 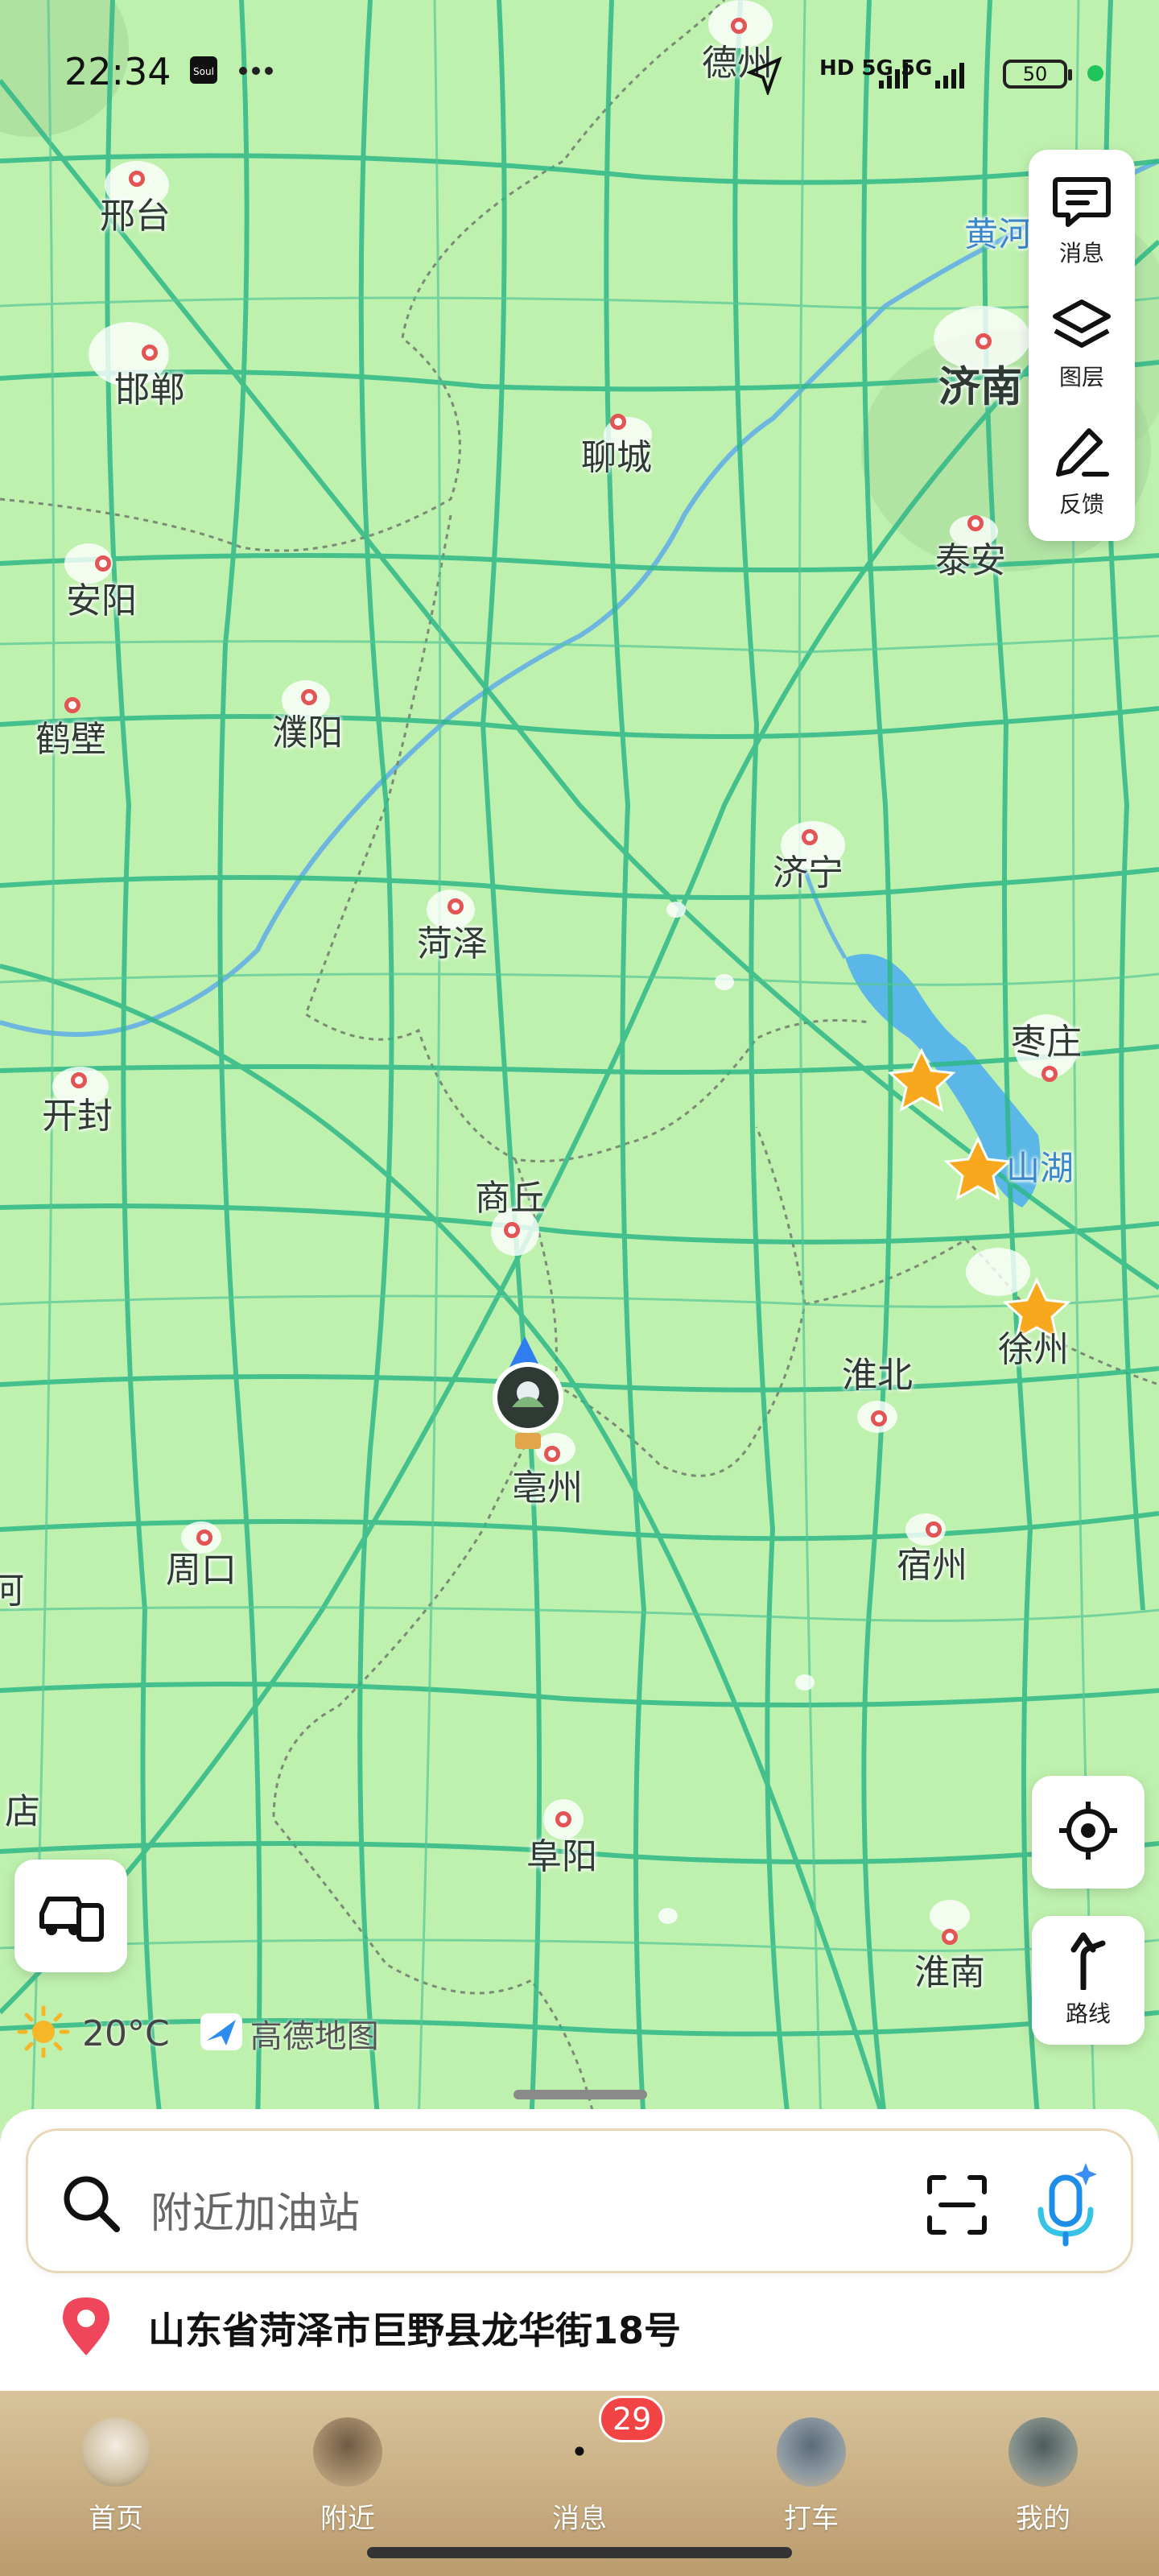 What do you see at coordinates (1082, 203) in the screenshot?
I see `message-icon` at bounding box center [1082, 203].